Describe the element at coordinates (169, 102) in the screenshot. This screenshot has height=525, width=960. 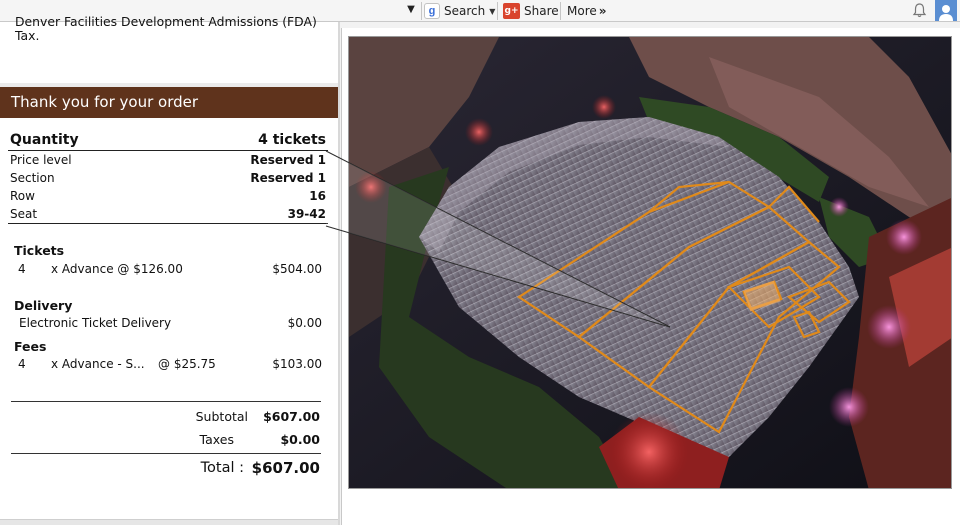
I see `order-confirmation-banner: Thank you for your order` at that location.